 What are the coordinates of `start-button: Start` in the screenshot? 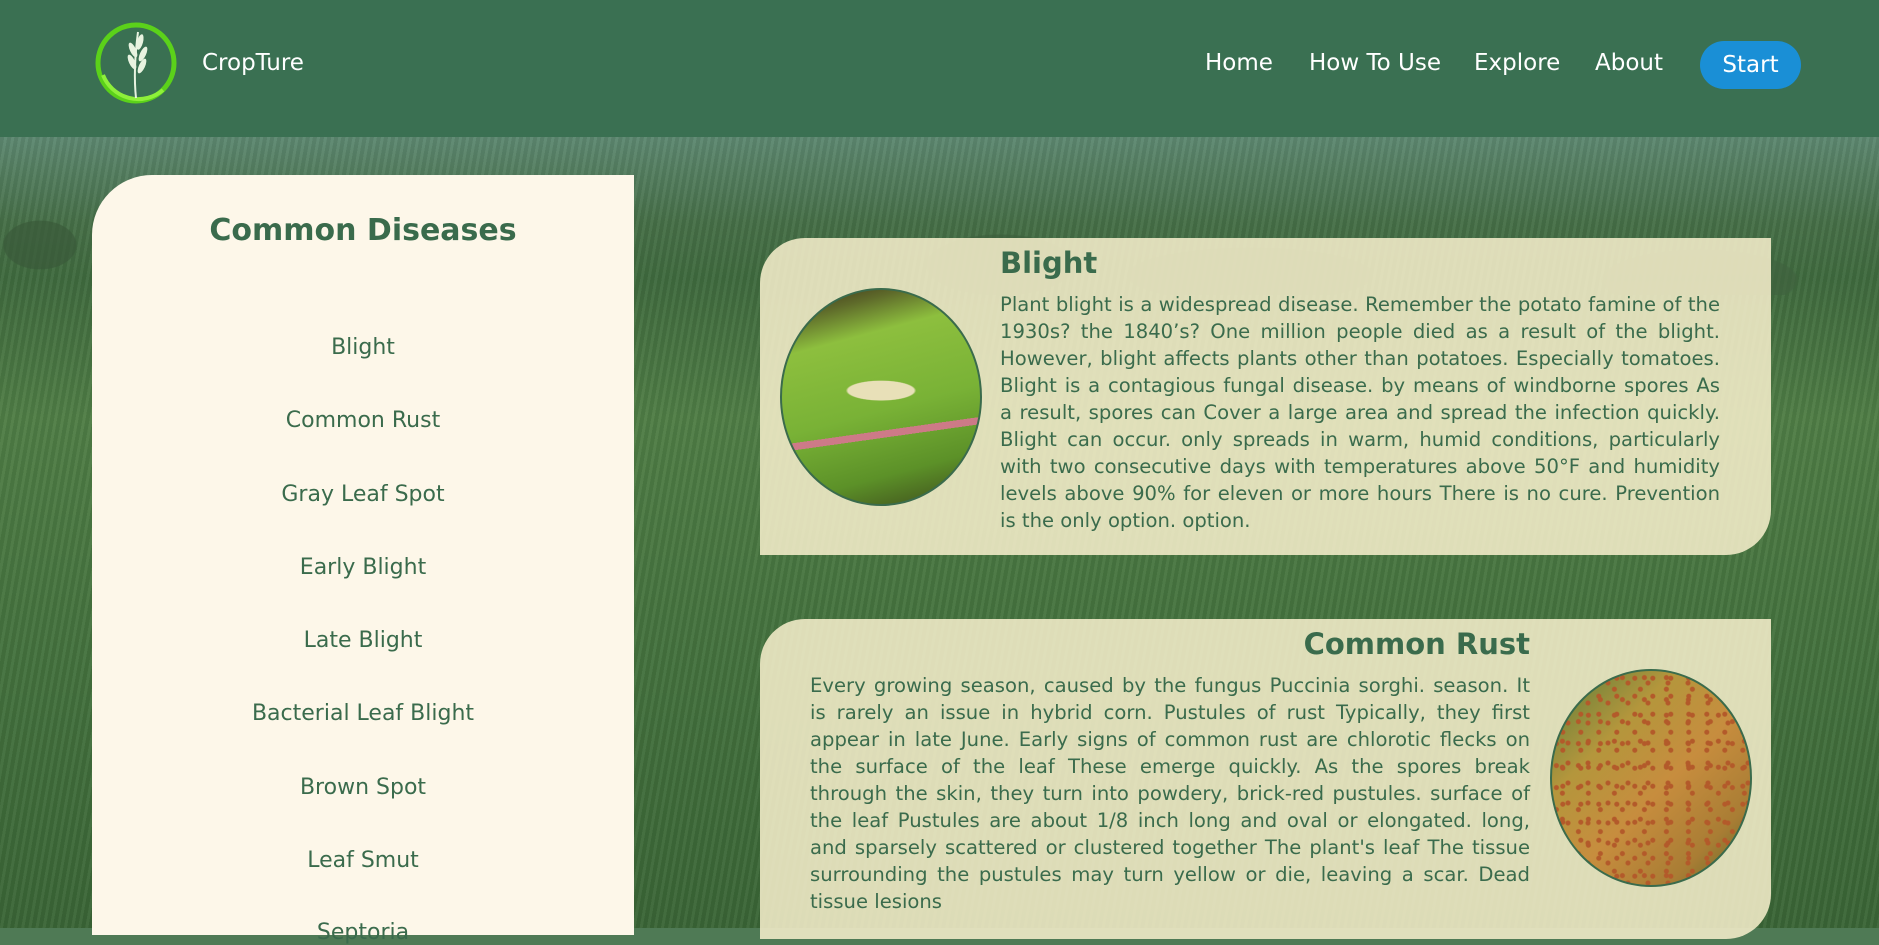 It's located at (1750, 65).